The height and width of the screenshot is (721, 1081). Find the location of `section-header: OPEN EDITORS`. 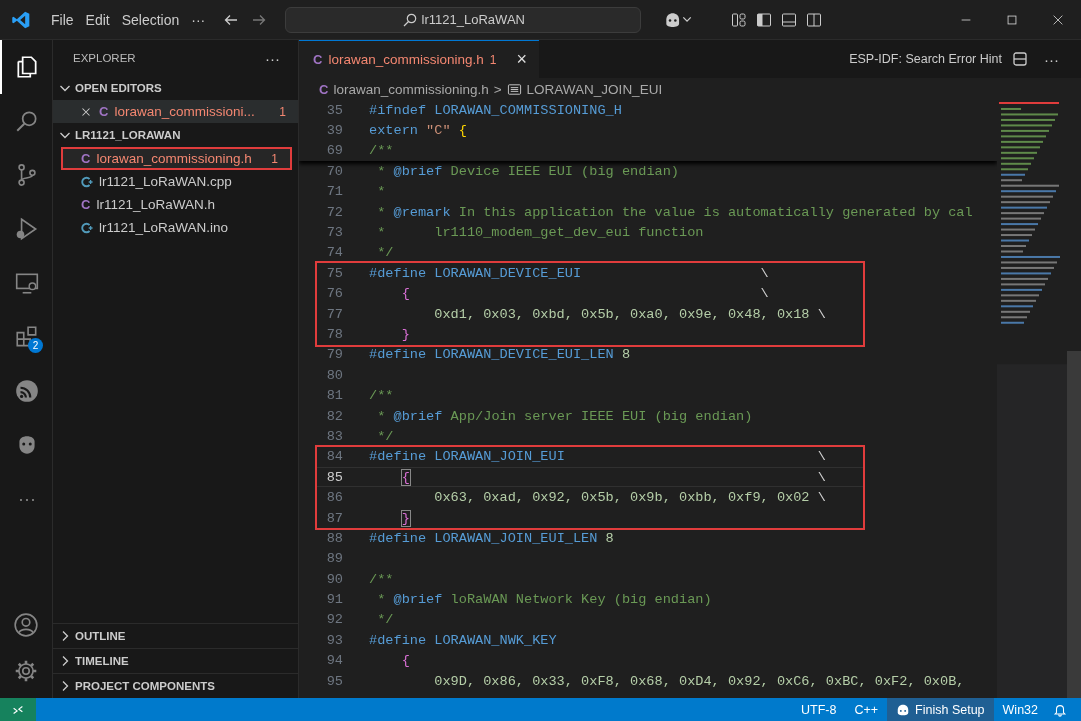

section-header: OPEN EDITORS is located at coordinates (175, 88).